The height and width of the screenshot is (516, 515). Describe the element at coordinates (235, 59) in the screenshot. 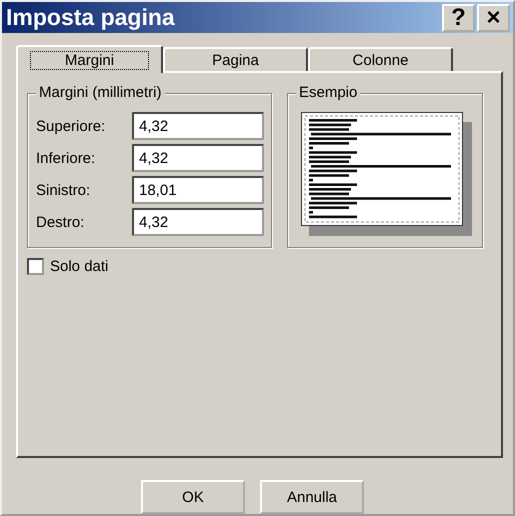

I see `tab: Pagina` at that location.